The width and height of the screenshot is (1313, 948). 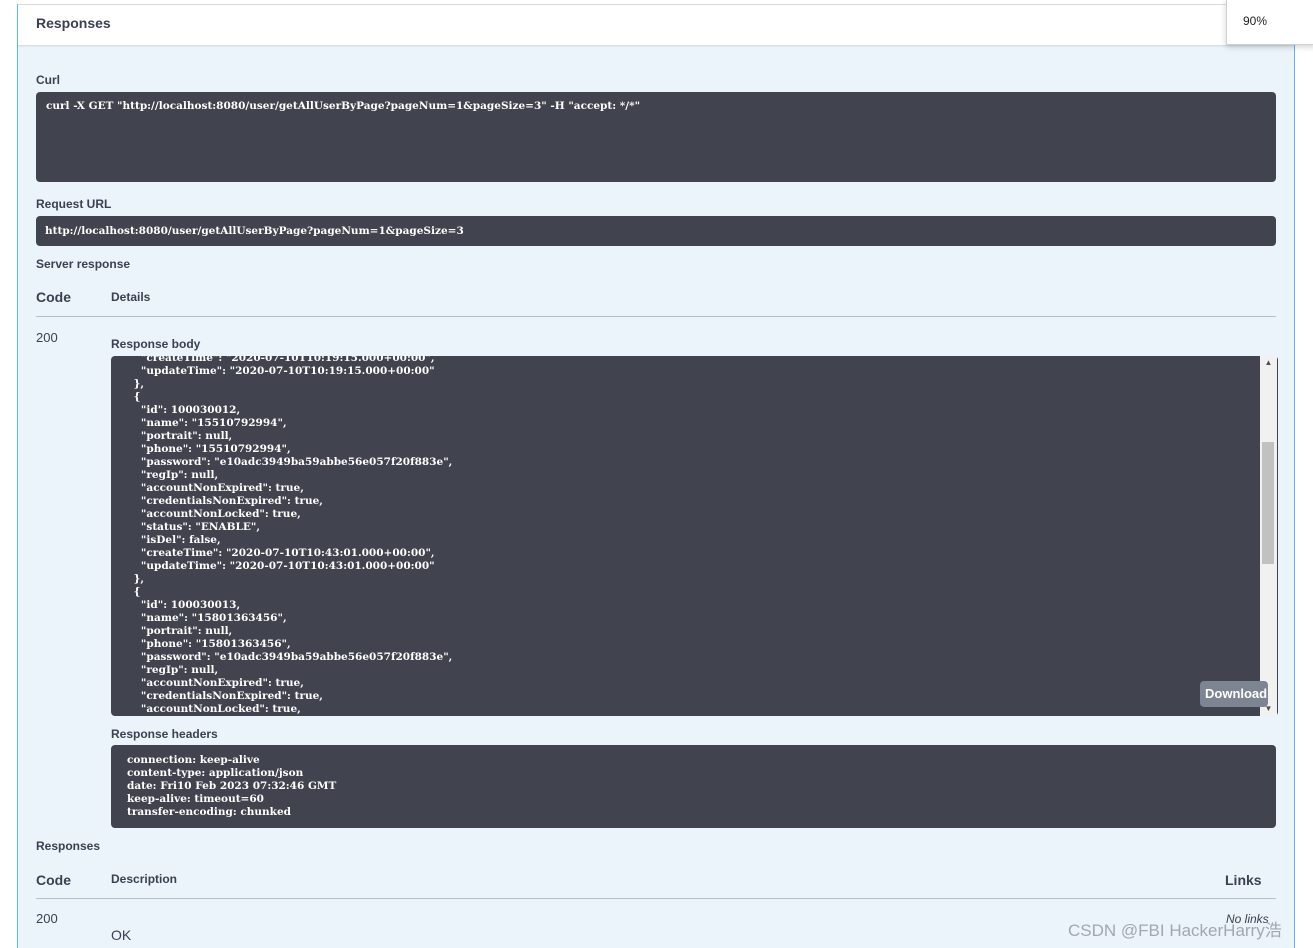 What do you see at coordinates (144, 879) in the screenshot?
I see `responses-col-description: Description` at bounding box center [144, 879].